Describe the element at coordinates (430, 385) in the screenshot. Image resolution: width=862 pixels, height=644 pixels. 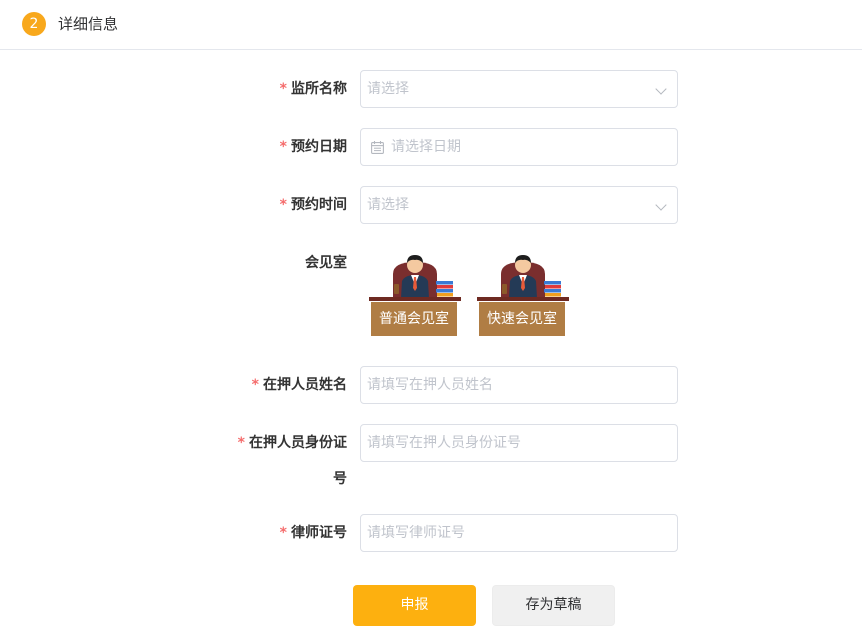
I see `detainee-name-placeholder: 请填写在押人员姓名` at that location.